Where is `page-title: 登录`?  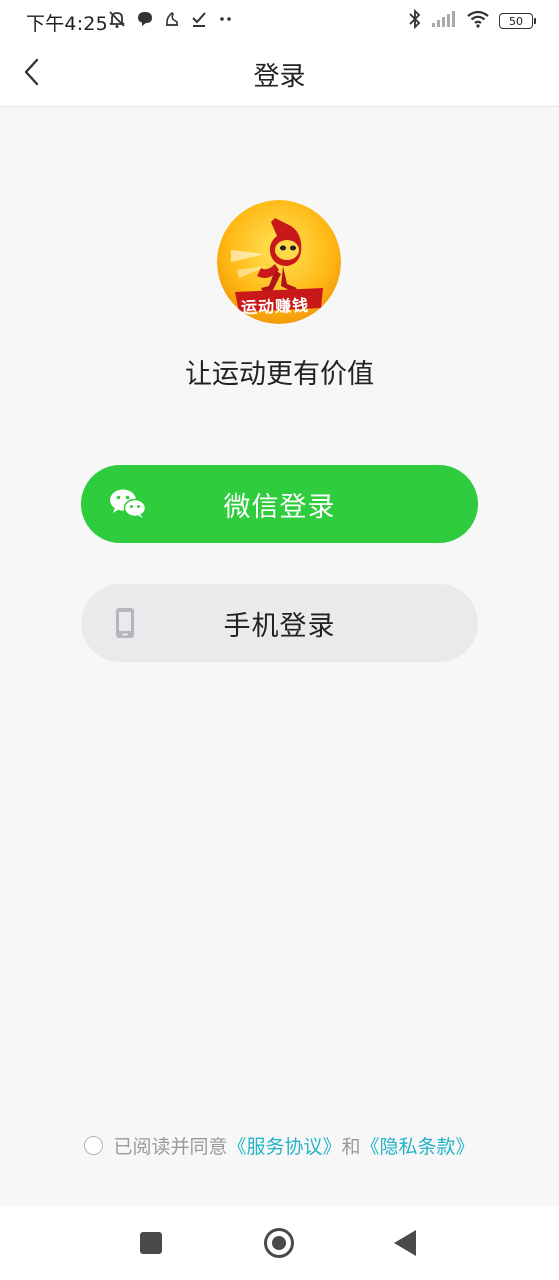 page-title: 登录 is located at coordinates (279, 77).